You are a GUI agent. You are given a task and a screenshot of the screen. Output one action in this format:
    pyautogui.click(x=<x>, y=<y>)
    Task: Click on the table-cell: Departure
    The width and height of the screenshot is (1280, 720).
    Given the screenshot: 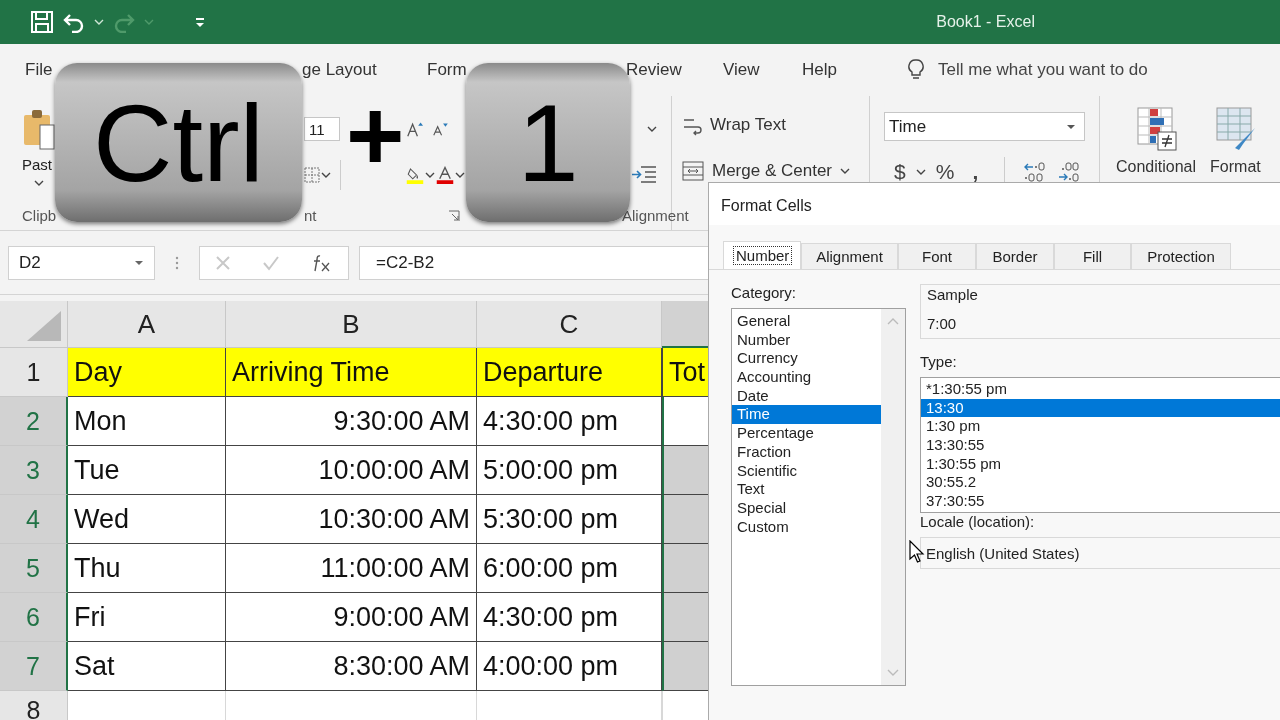 What is the action you would take?
    pyautogui.click(x=569, y=372)
    